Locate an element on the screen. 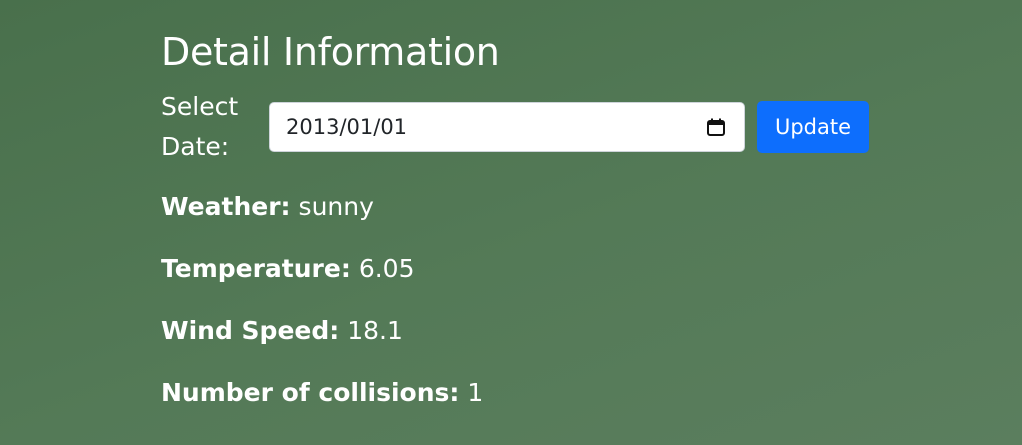 This screenshot has width=1022, height=445. wind-speed-line: Wind Speed: 18.1 is located at coordinates (517, 331).